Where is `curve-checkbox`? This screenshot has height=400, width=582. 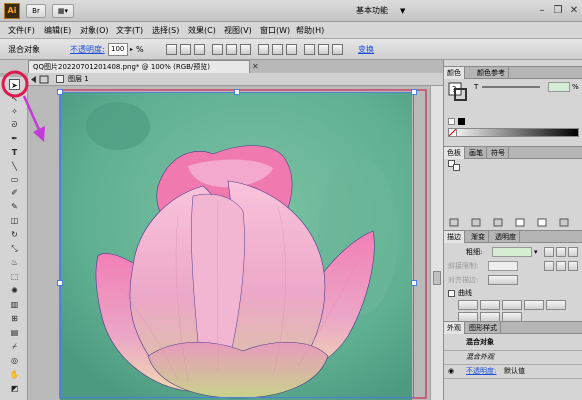 curve-checkbox is located at coordinates (451, 293).